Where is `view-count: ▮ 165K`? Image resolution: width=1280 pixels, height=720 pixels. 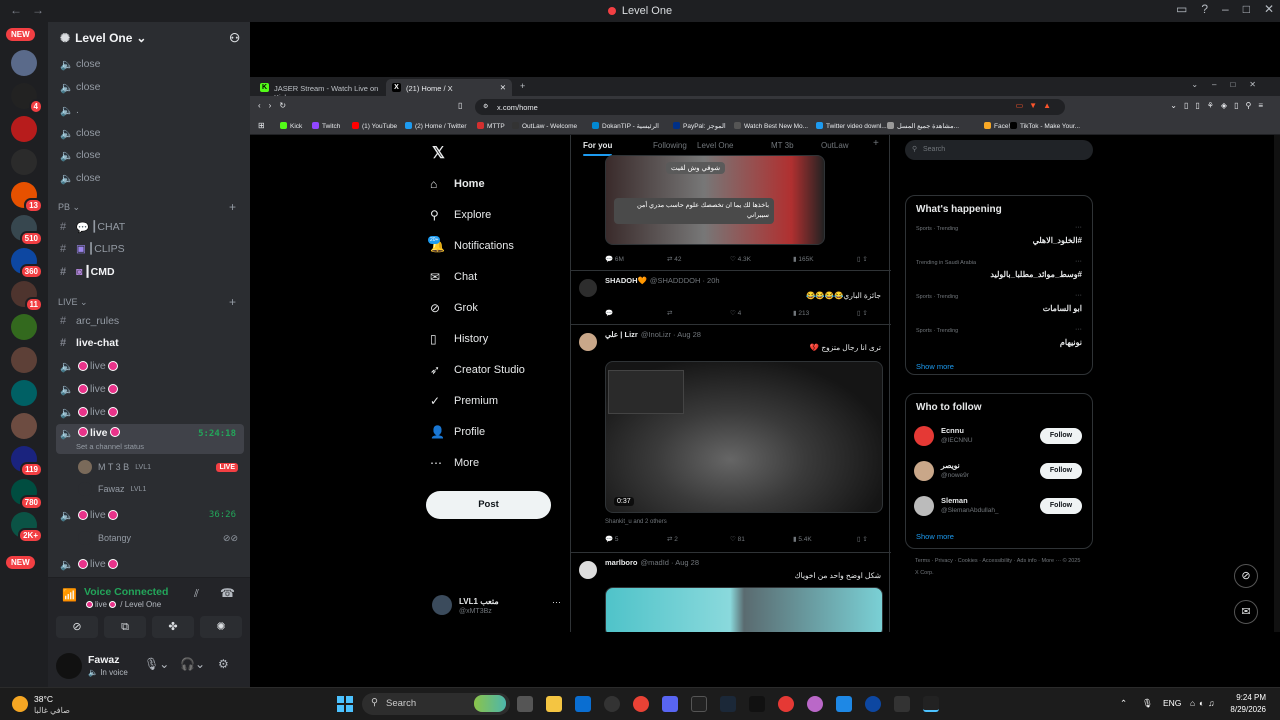
view-count: ▮ 165K is located at coordinates (803, 259).